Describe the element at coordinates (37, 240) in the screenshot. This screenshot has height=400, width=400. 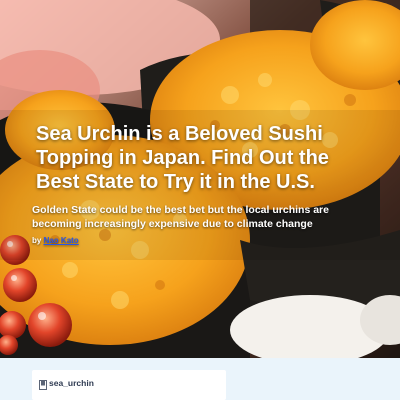
I see `byline-prefix: by` at that location.